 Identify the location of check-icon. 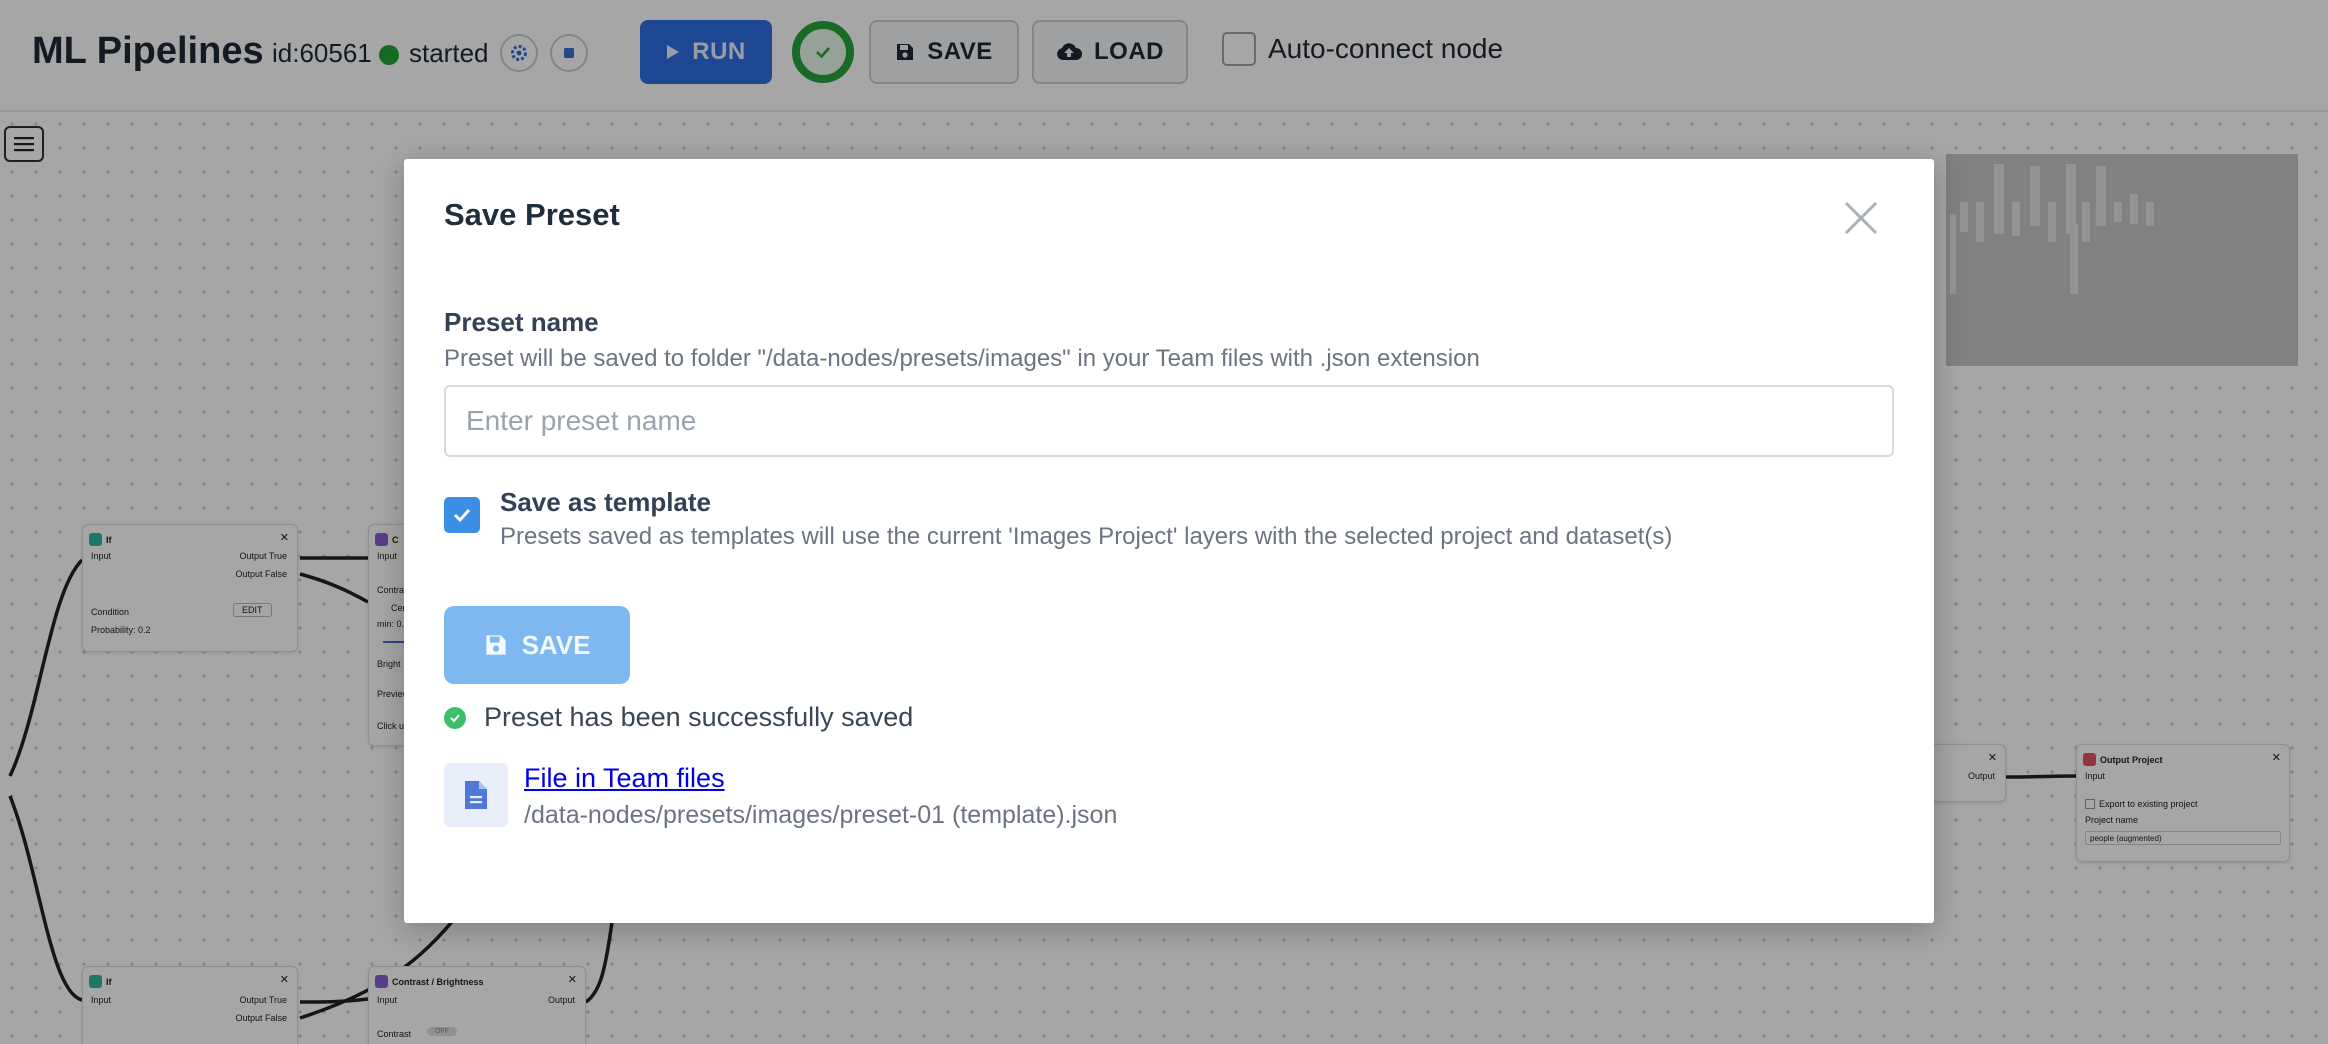
(462, 515).